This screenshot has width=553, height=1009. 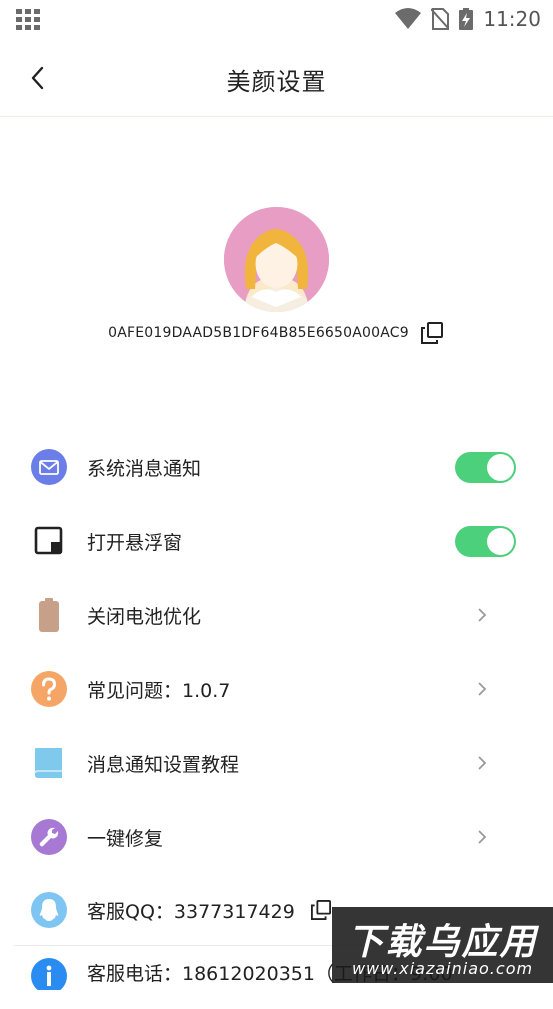 I want to click on settings-row-notify: 系统消息通知, so click(x=276, y=467).